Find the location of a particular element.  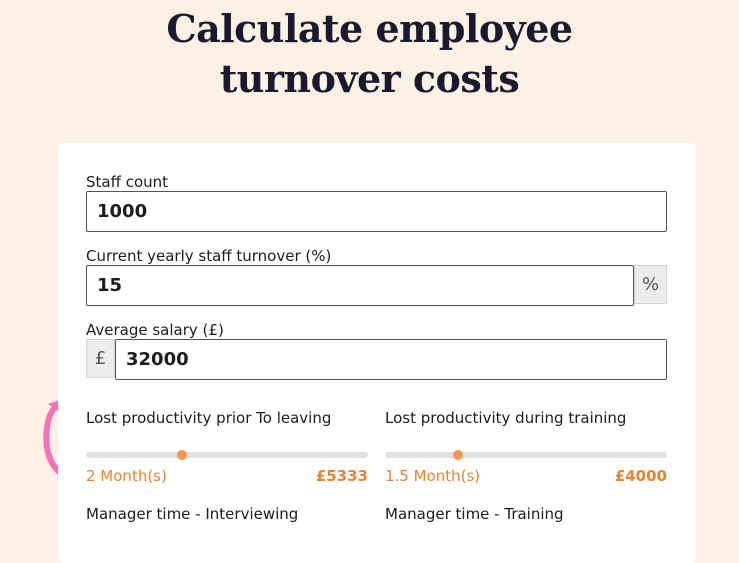

slider-value-during-training: 1.5 Month(s) is located at coordinates (433, 476).